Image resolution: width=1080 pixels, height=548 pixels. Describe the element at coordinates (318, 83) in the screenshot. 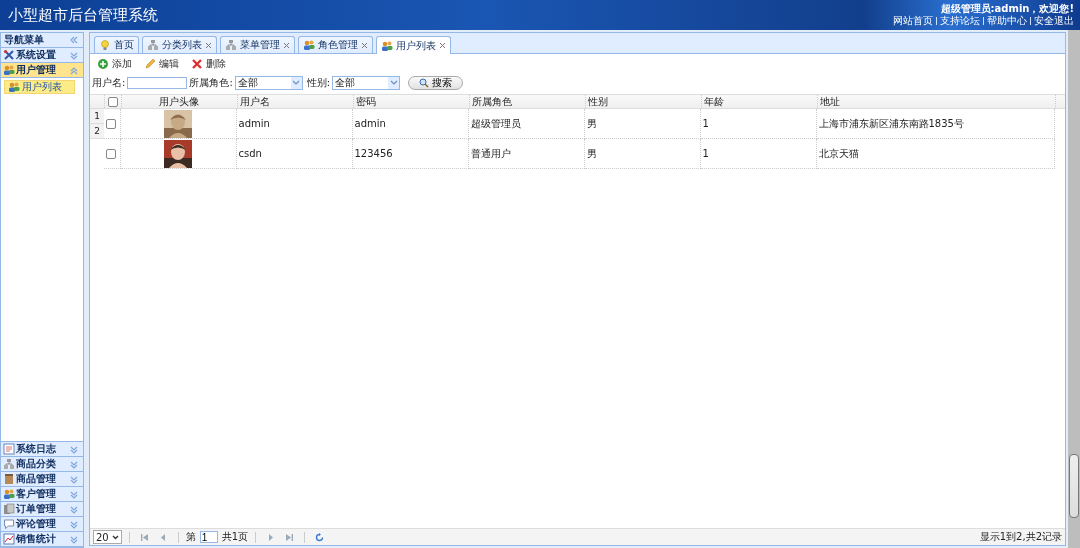

I see `field-label: 性别:` at that location.